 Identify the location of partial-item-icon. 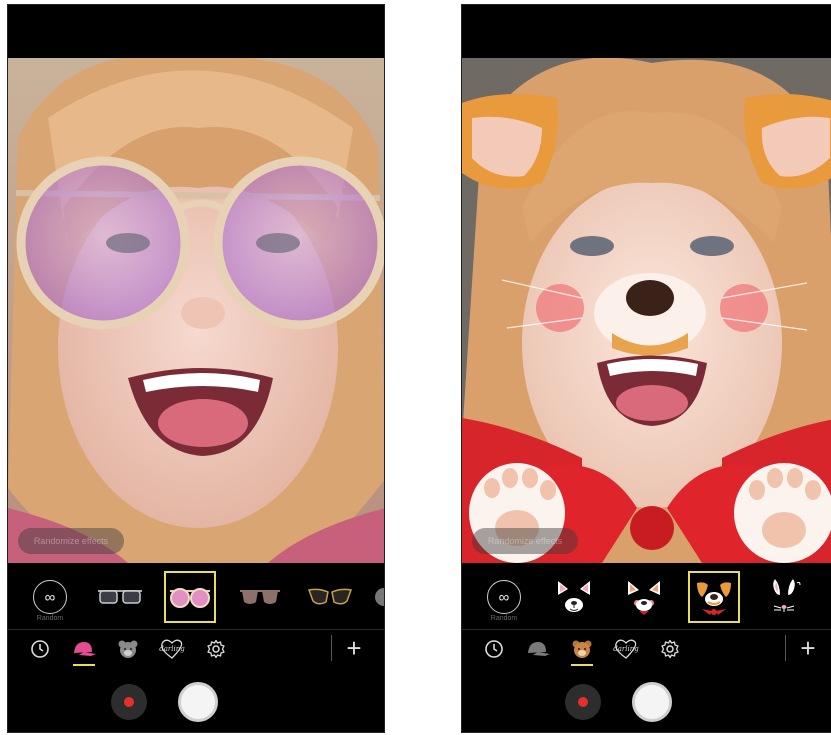
(379, 597).